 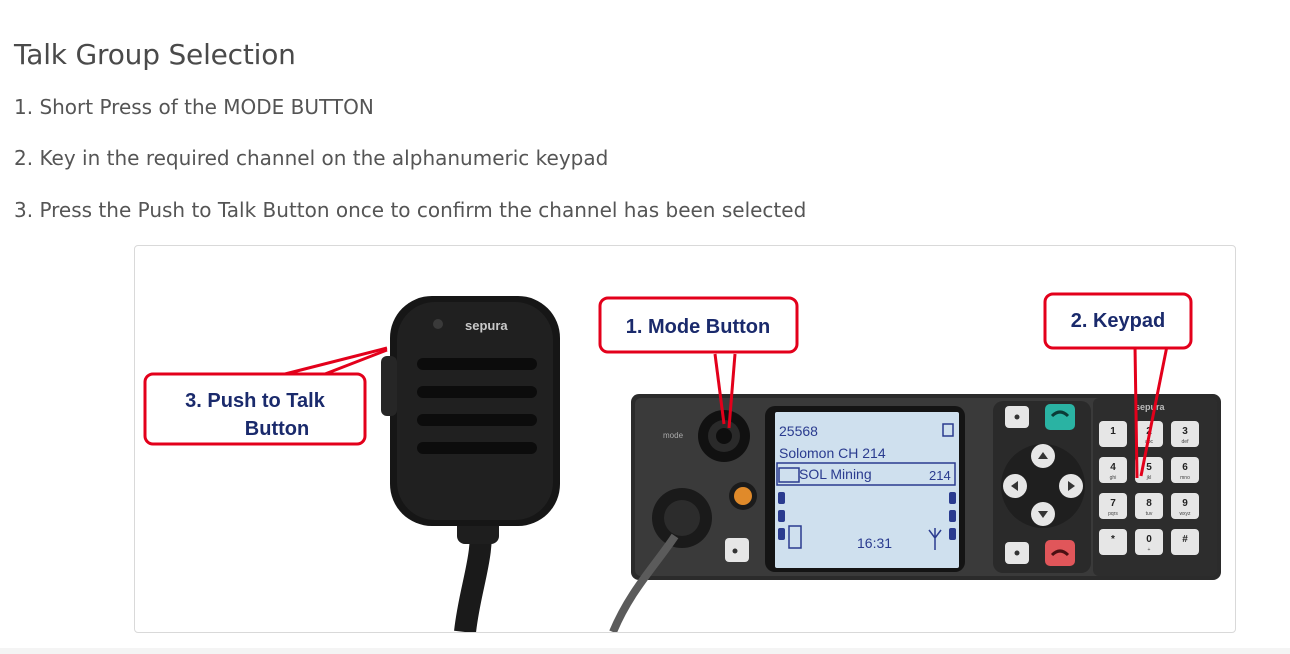 I want to click on page-title: Talk Group Selection, so click(x=155, y=54).